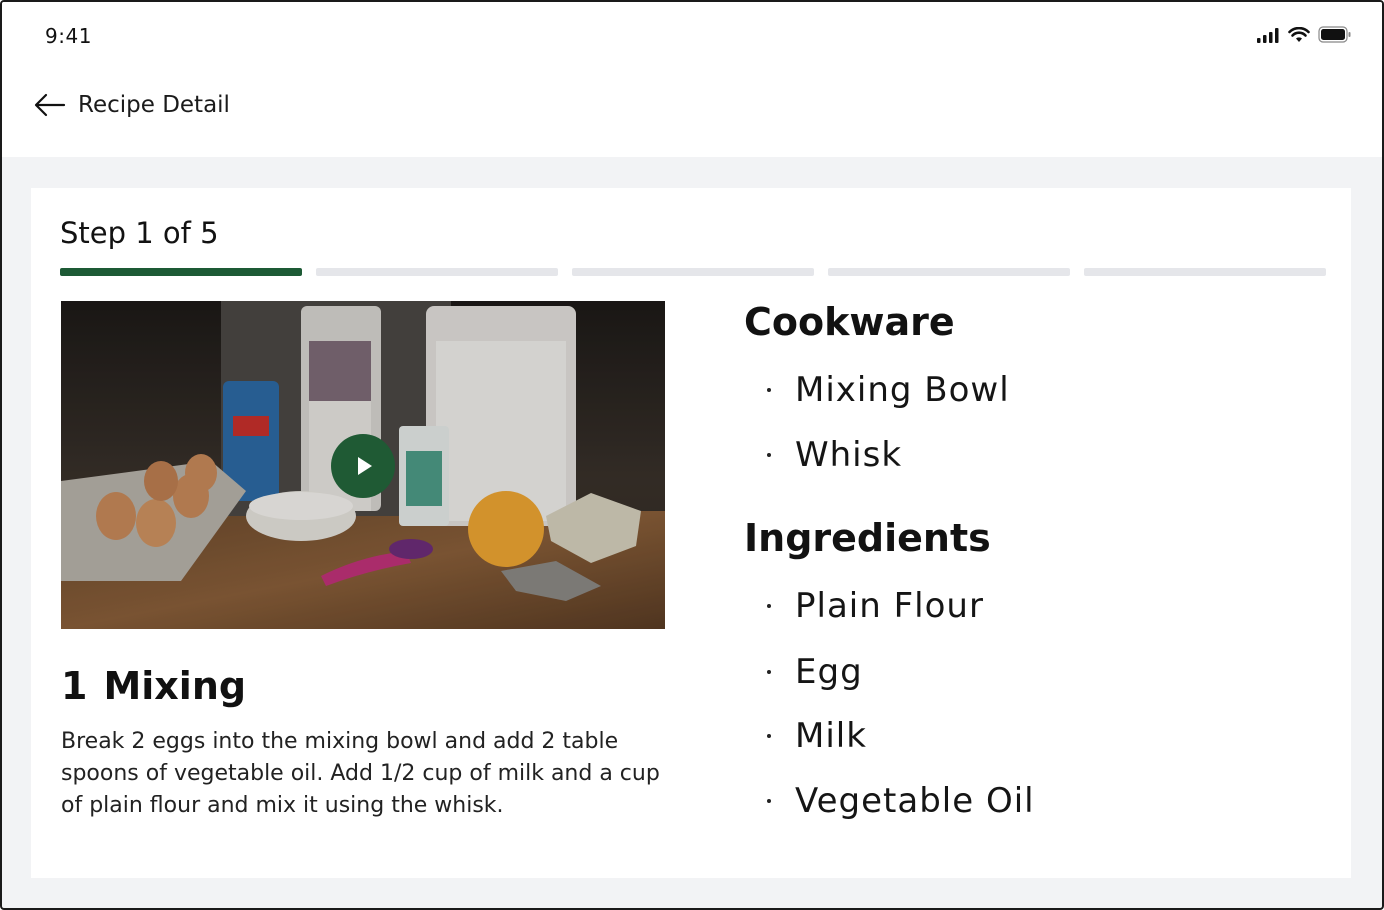 This screenshot has height=910, width=1384. I want to click on back-navigation: Recipe Detail, so click(132, 105).